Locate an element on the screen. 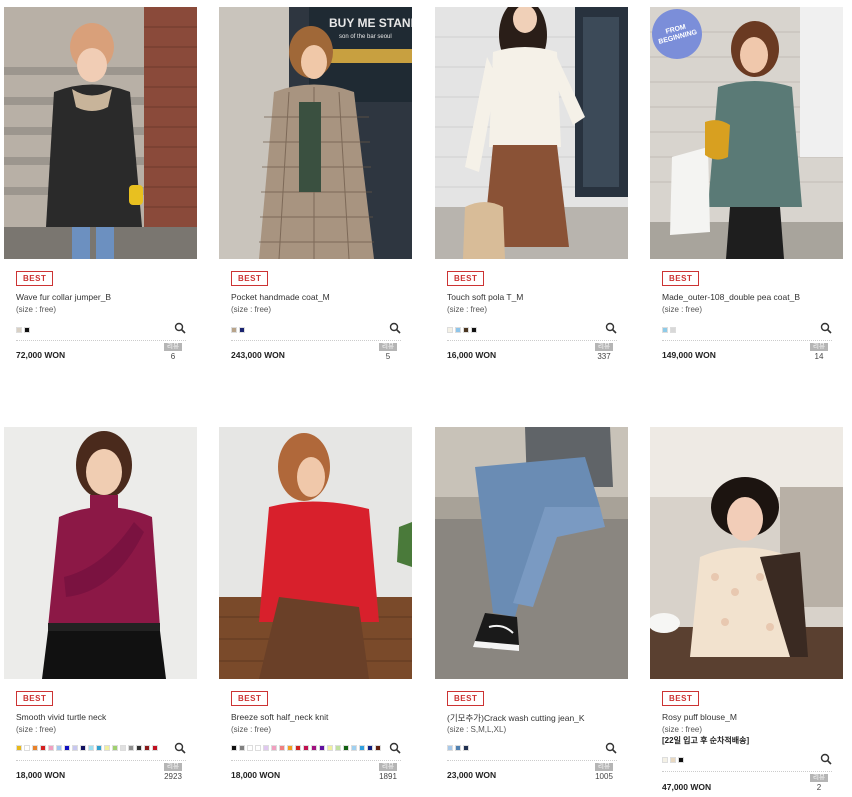  review-badge: 리뷰 14 is located at coordinates (819, 352).